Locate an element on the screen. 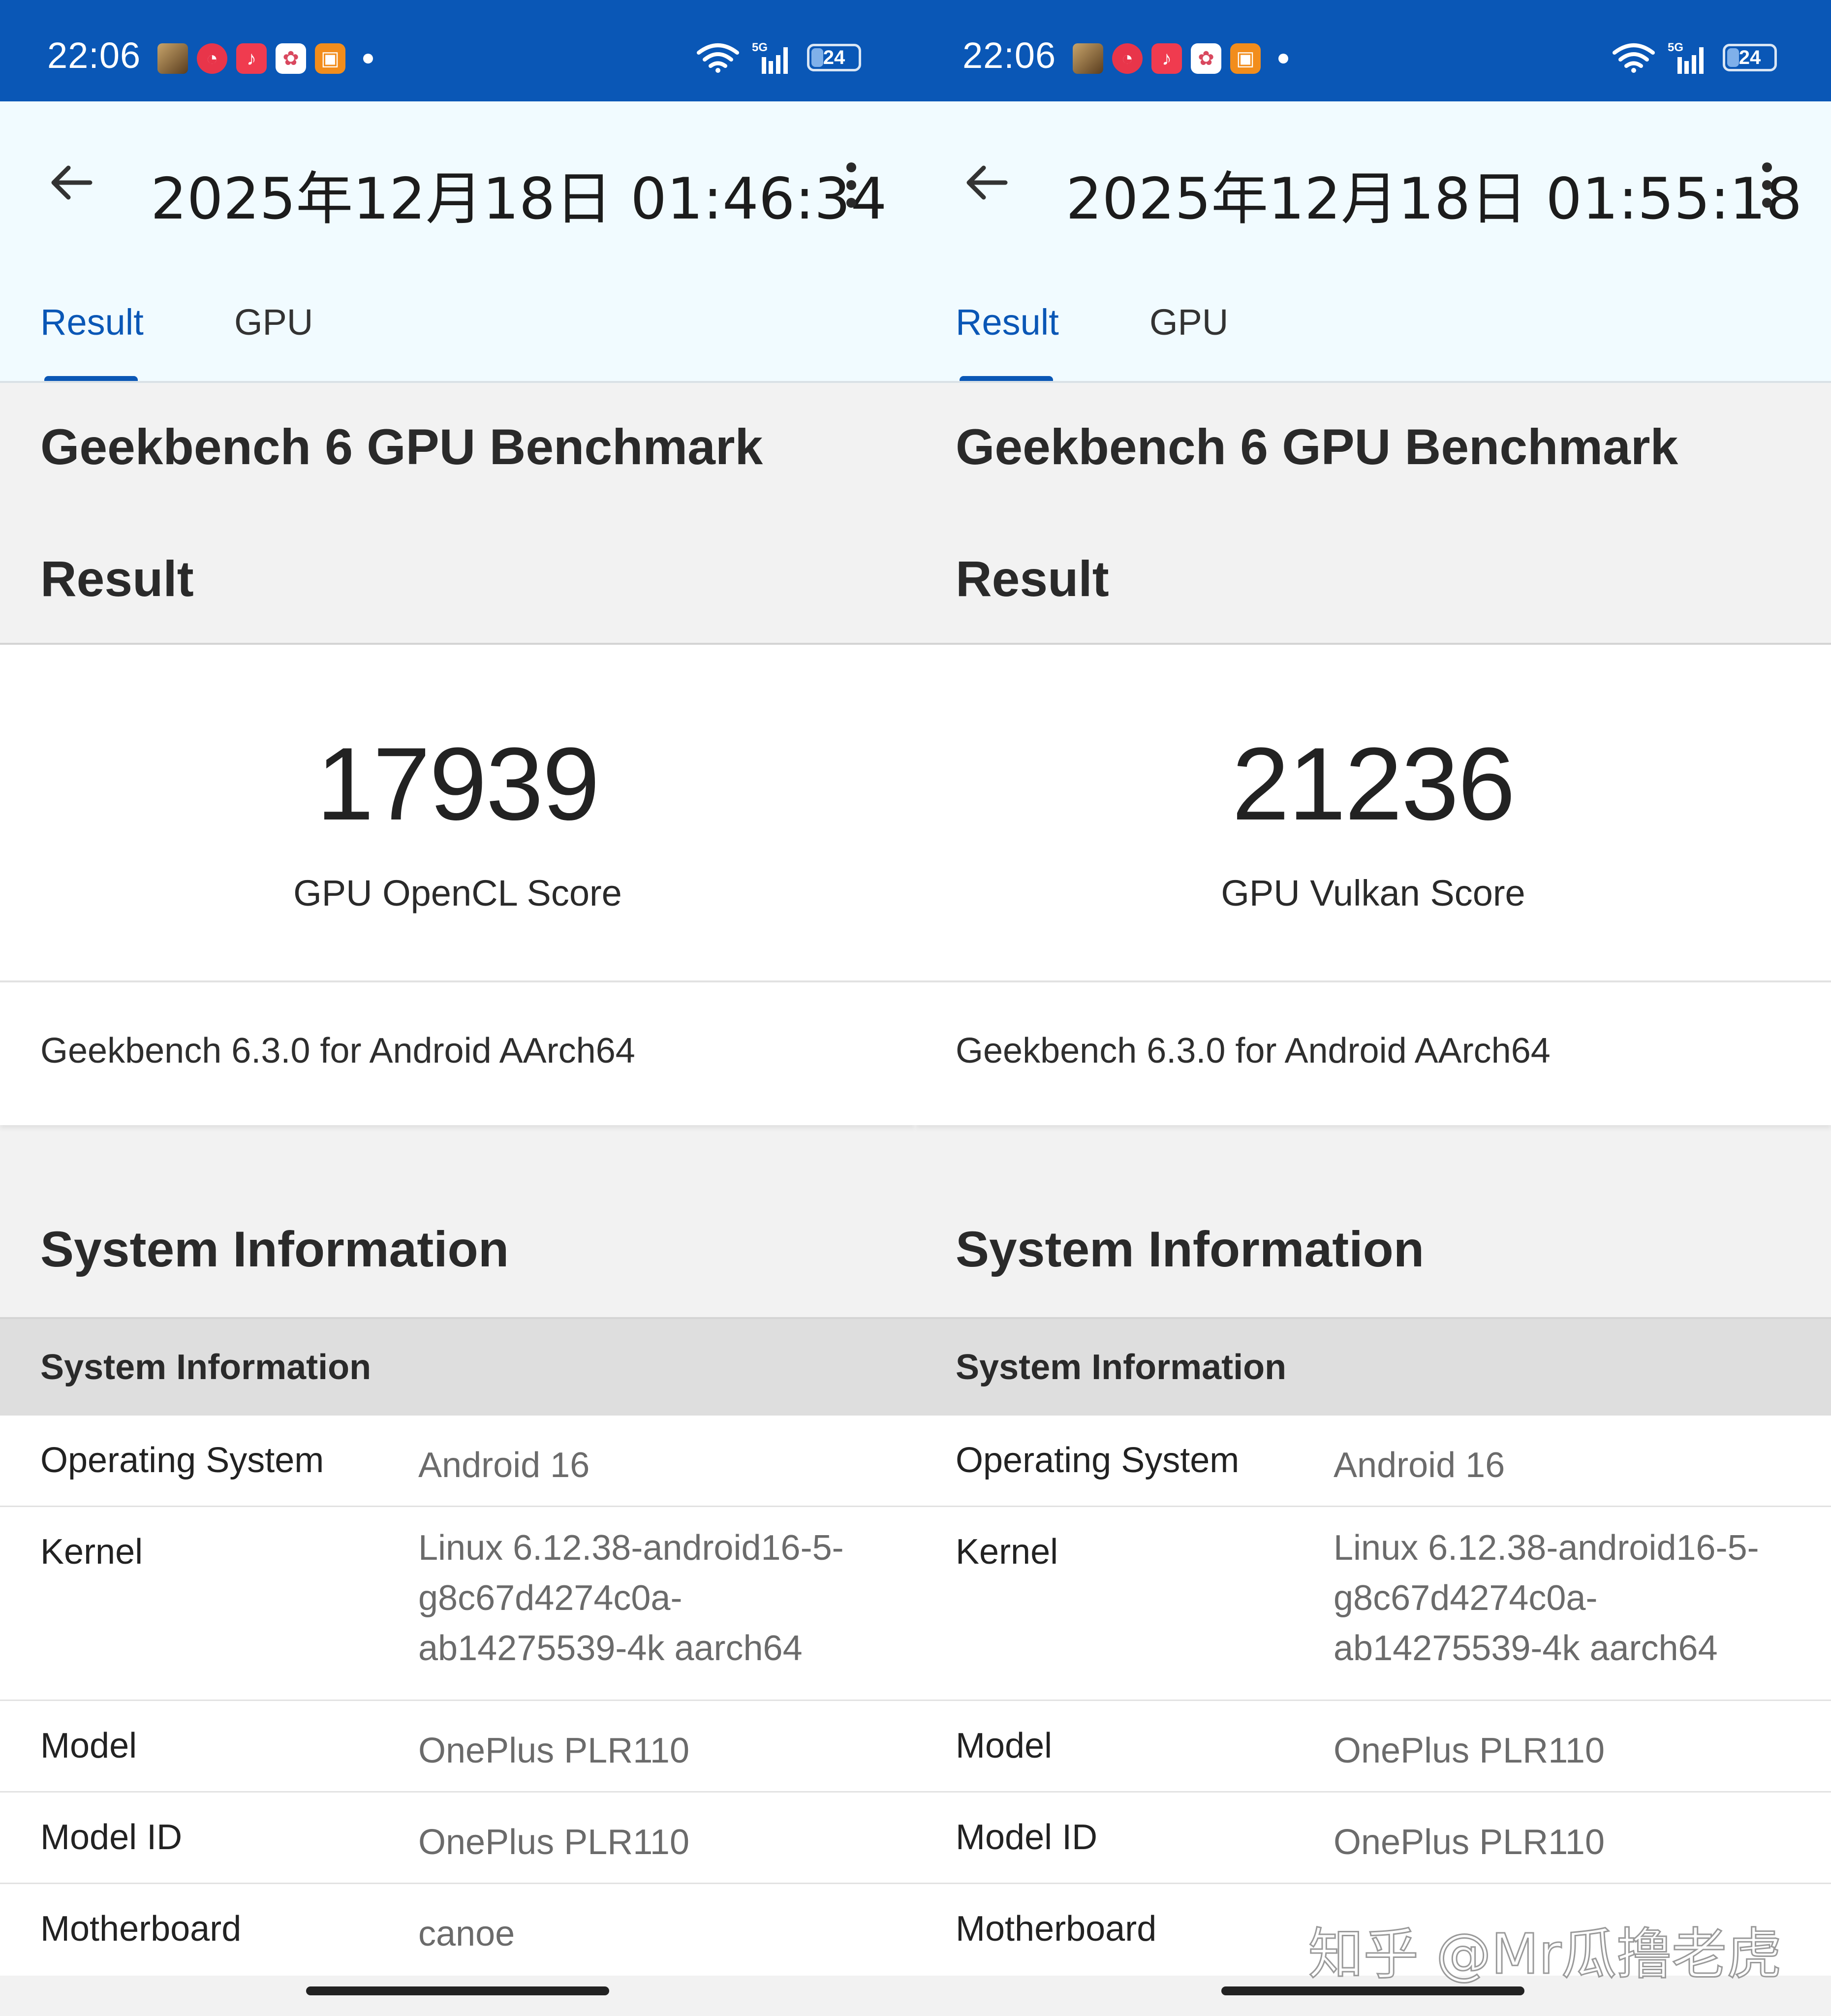  tab-bar: Result GPU is located at coordinates (1373, 340).